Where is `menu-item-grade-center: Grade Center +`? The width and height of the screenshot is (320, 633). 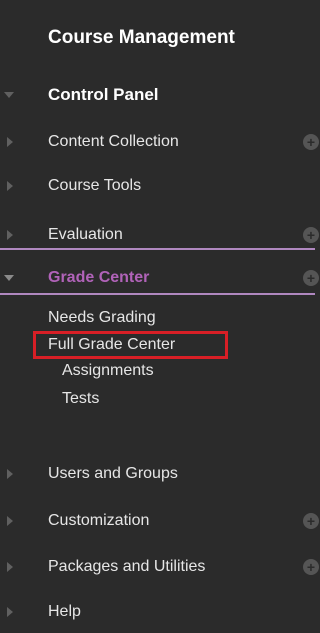 menu-item-grade-center: Grade Center + is located at coordinates (159, 278).